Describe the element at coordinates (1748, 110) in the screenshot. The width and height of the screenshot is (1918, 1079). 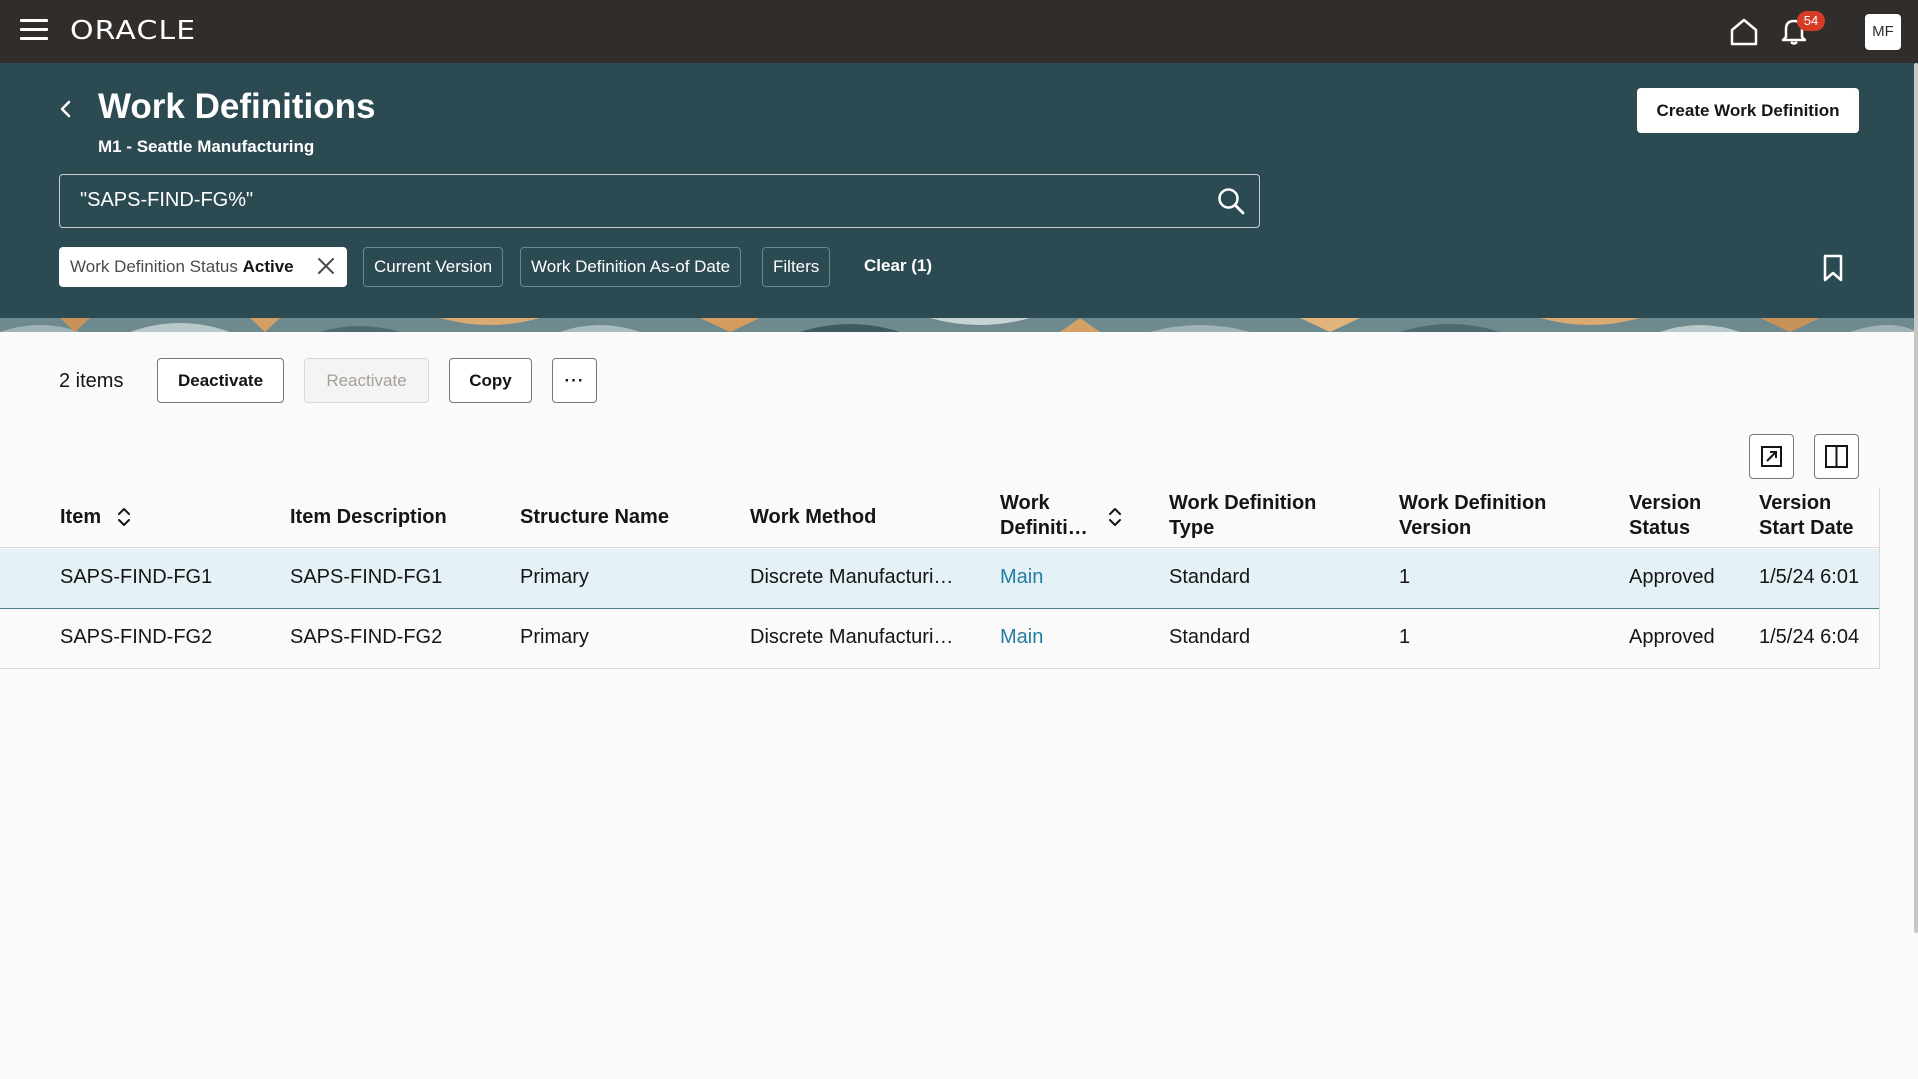
I see `create-work-definition-button: Create Work Definition` at that location.